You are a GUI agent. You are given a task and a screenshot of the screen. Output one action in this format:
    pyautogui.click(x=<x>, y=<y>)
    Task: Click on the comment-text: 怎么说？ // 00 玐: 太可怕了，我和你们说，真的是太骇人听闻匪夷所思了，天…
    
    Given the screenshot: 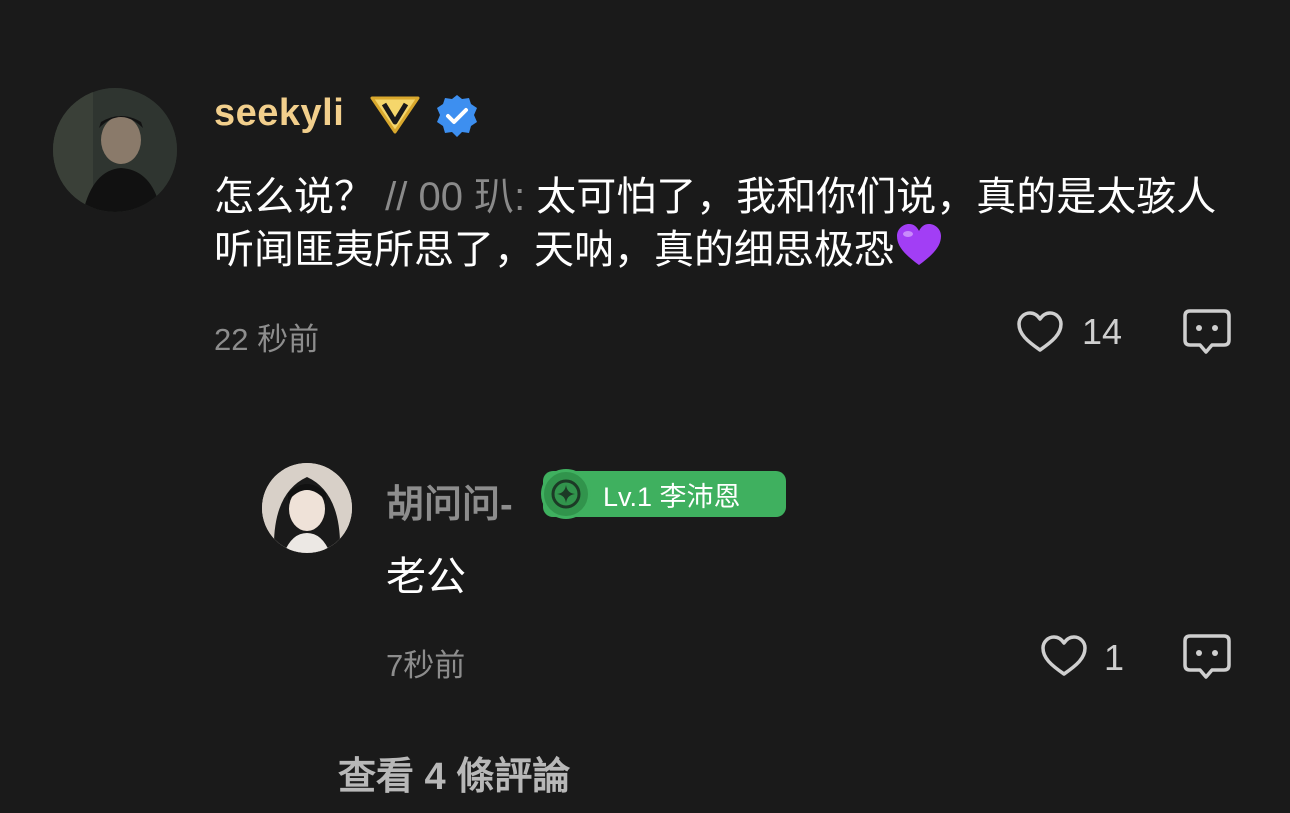 What is the action you would take?
    pyautogui.click(x=719, y=223)
    